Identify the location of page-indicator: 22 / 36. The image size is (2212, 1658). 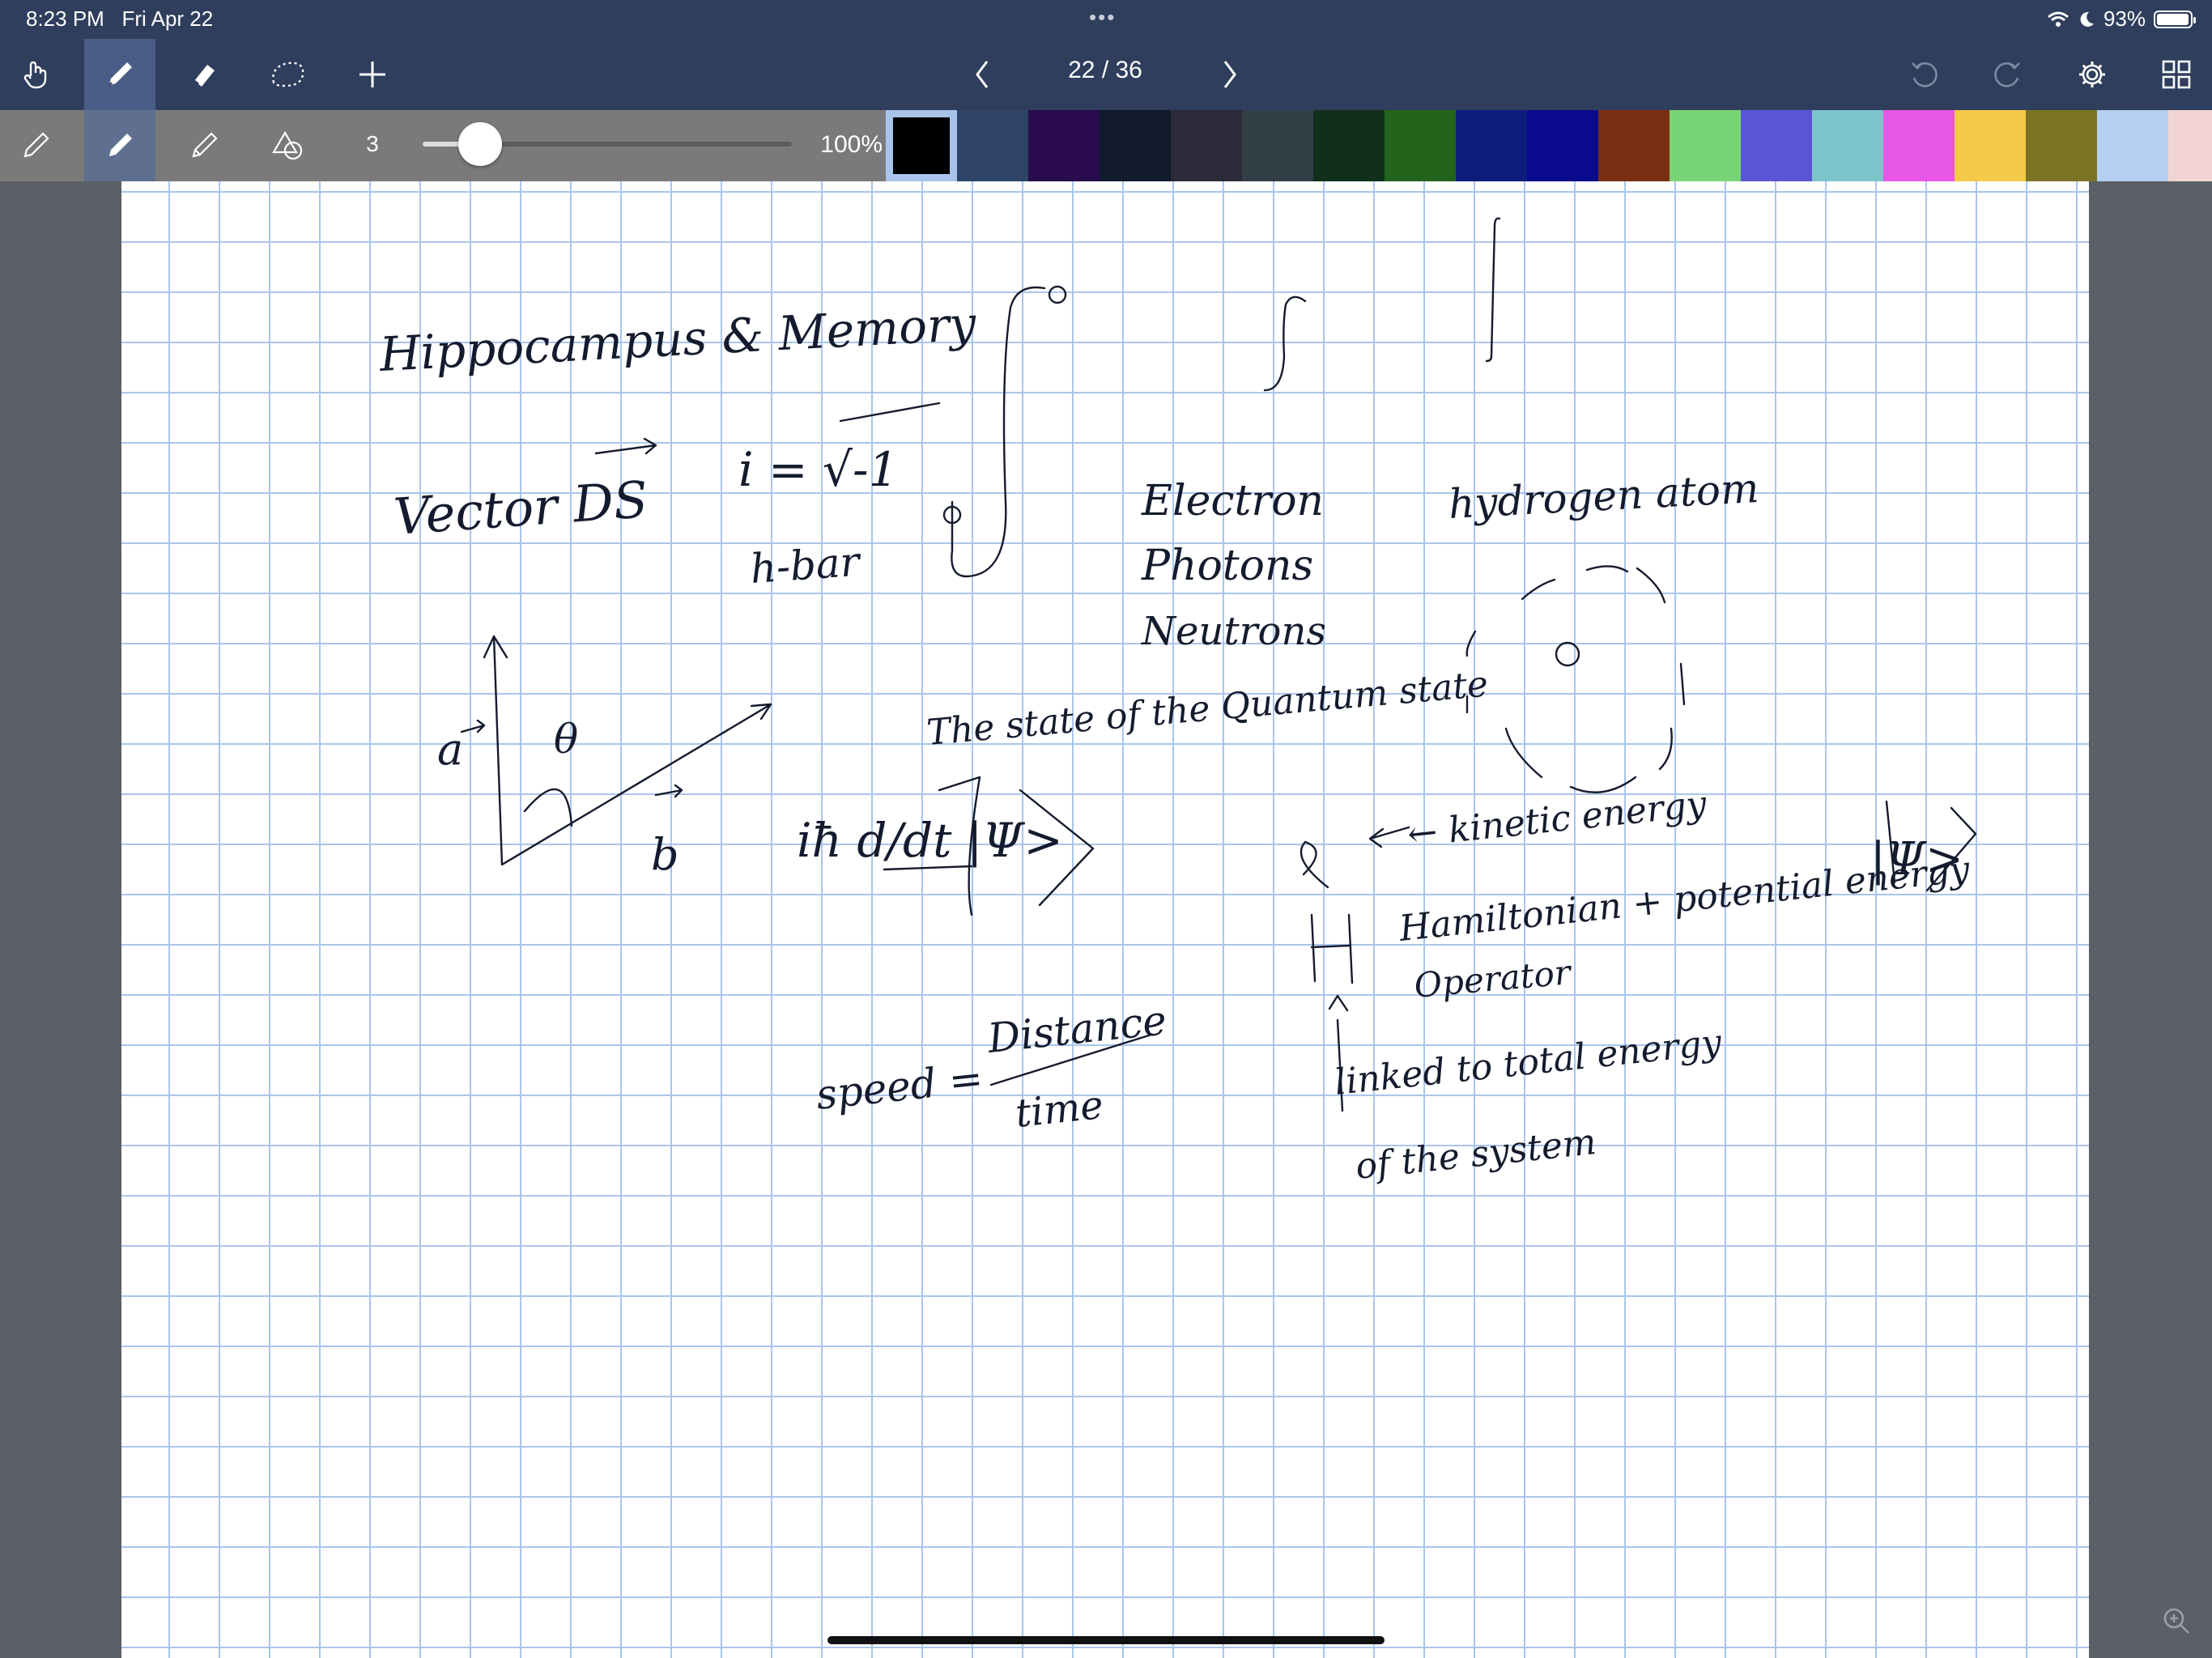
(1105, 70).